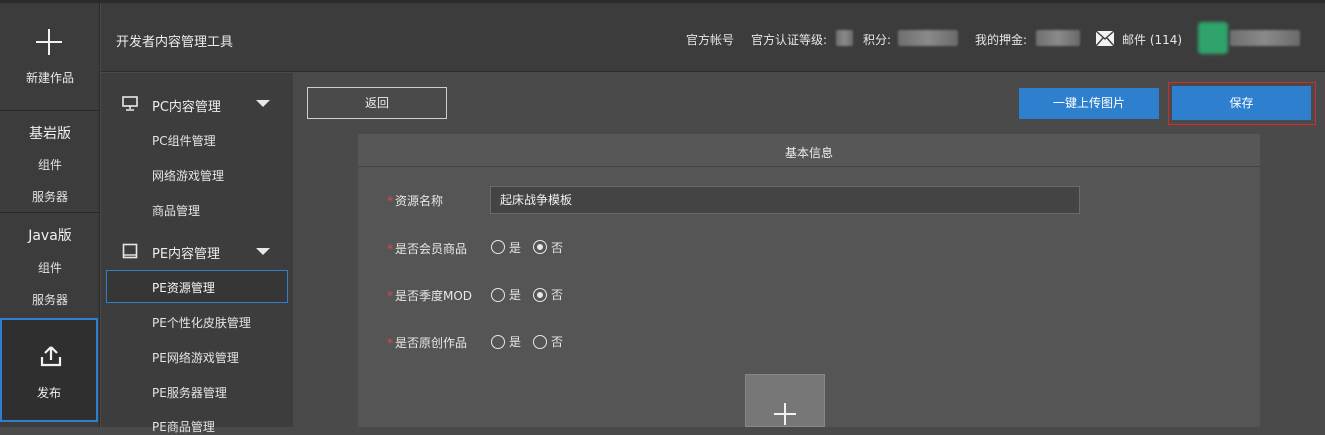 Image resolution: width=1325 pixels, height=435 pixels. I want to click on nav-item-pe-servers: PE服务器管理, so click(189, 392).